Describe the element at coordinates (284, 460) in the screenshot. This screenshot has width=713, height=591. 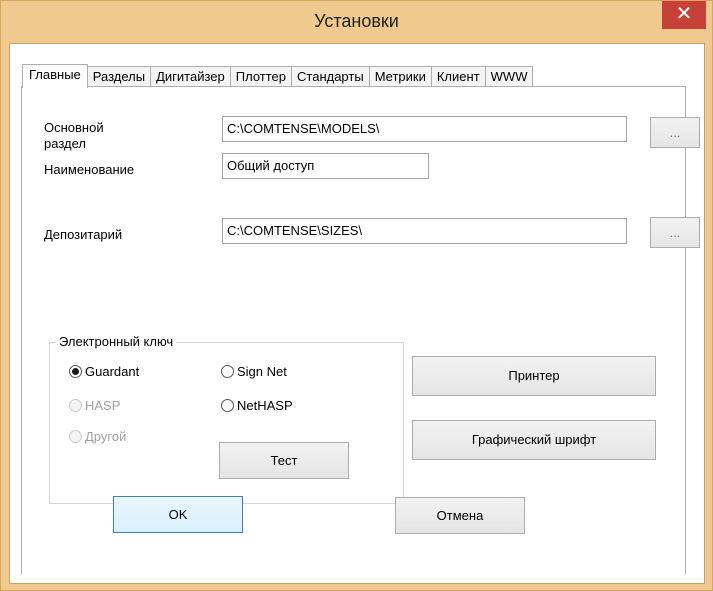
I see `test-button: Тест` at that location.